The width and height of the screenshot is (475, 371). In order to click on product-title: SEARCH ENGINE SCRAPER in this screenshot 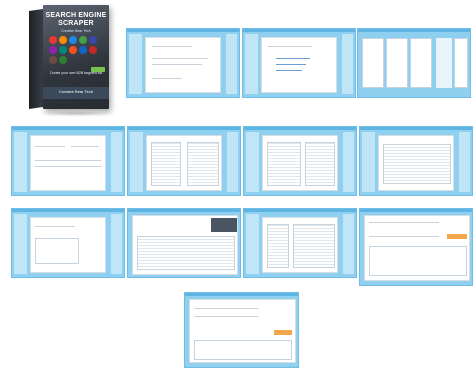, I will do `click(76, 20)`.